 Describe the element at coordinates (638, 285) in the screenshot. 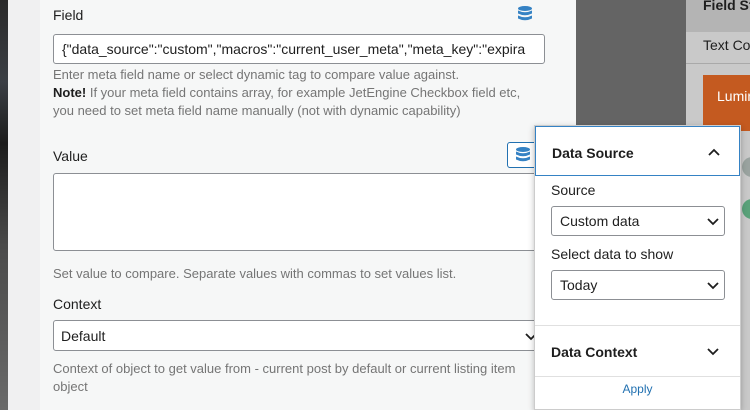

I see `show-data-select: Today` at that location.